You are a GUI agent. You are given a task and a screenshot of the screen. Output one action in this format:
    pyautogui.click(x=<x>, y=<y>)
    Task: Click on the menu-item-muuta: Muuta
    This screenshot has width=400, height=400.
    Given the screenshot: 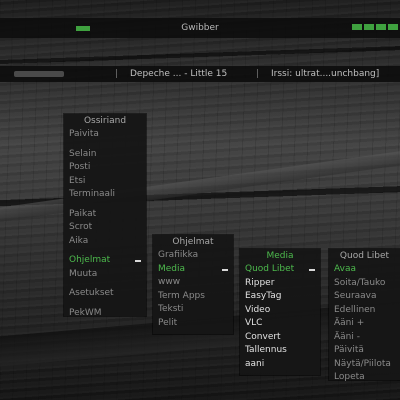 What is the action you would take?
    pyautogui.click(x=105, y=275)
    